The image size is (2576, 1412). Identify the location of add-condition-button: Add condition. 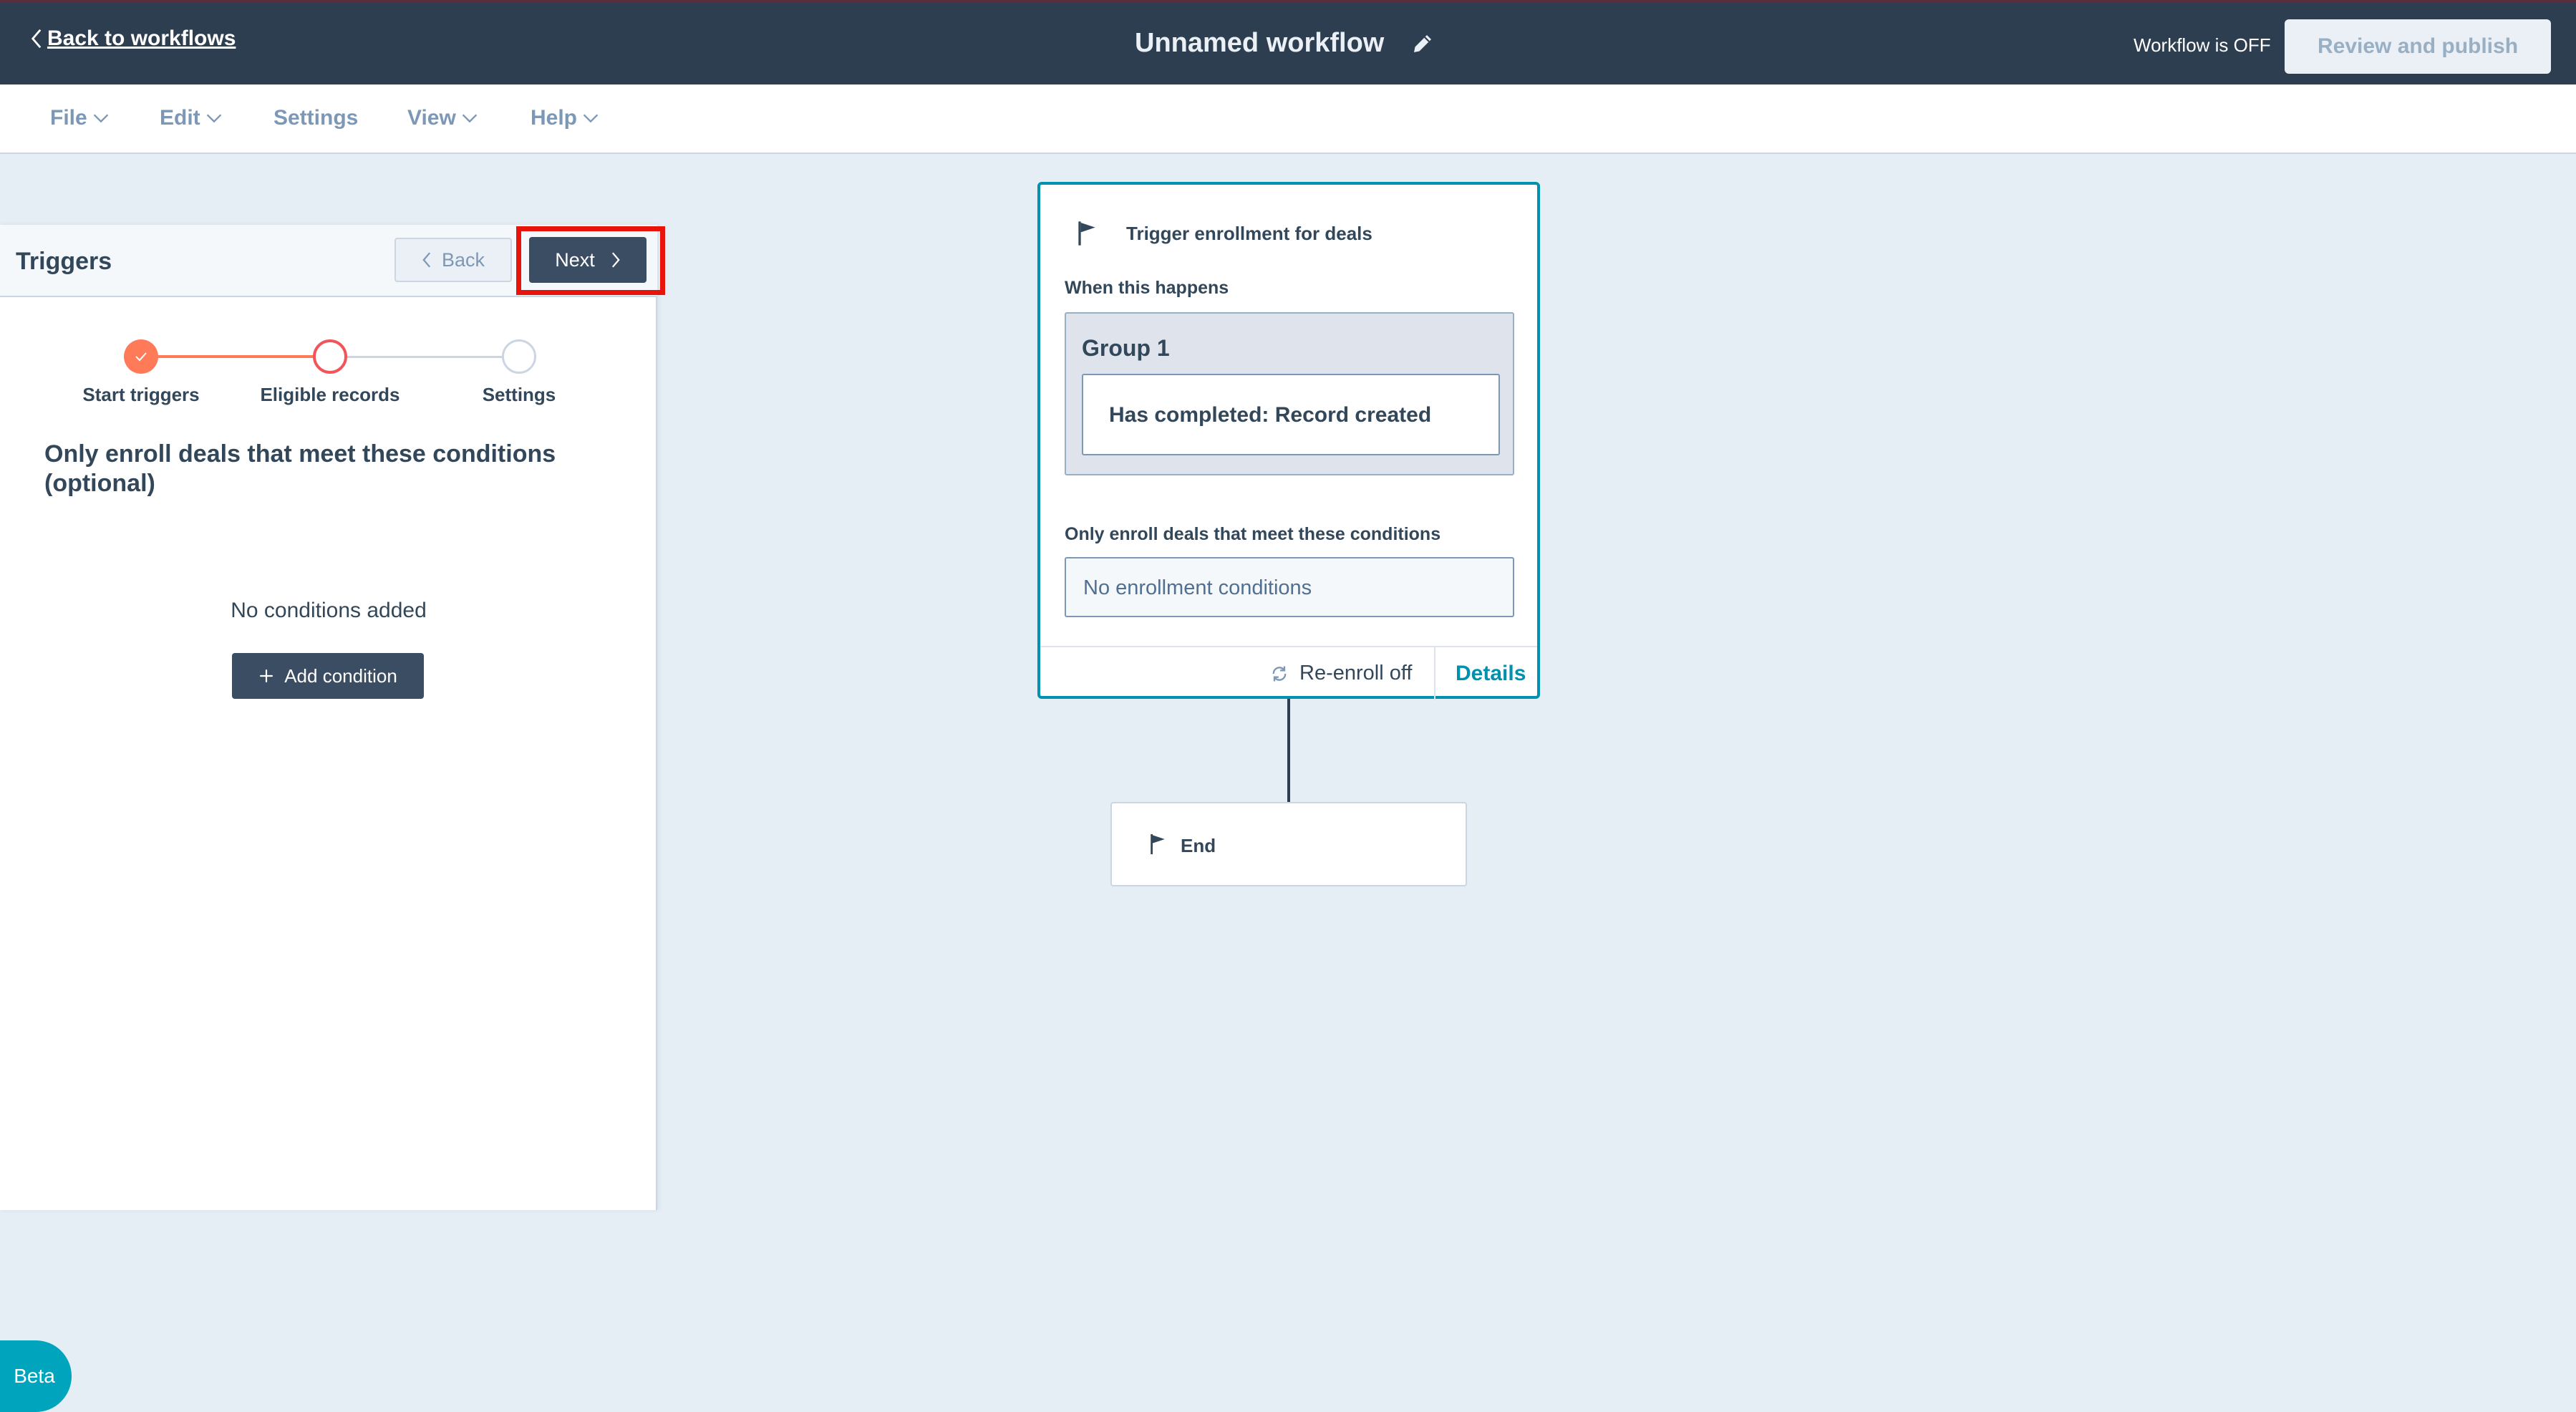
(328, 676).